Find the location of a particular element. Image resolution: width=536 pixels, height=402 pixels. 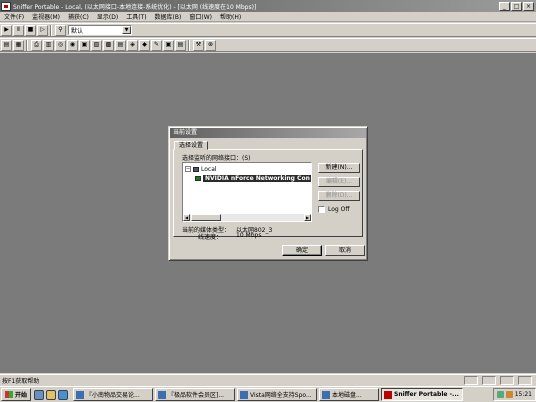

packet-generator-icon: ◆ is located at coordinates (144, 45).